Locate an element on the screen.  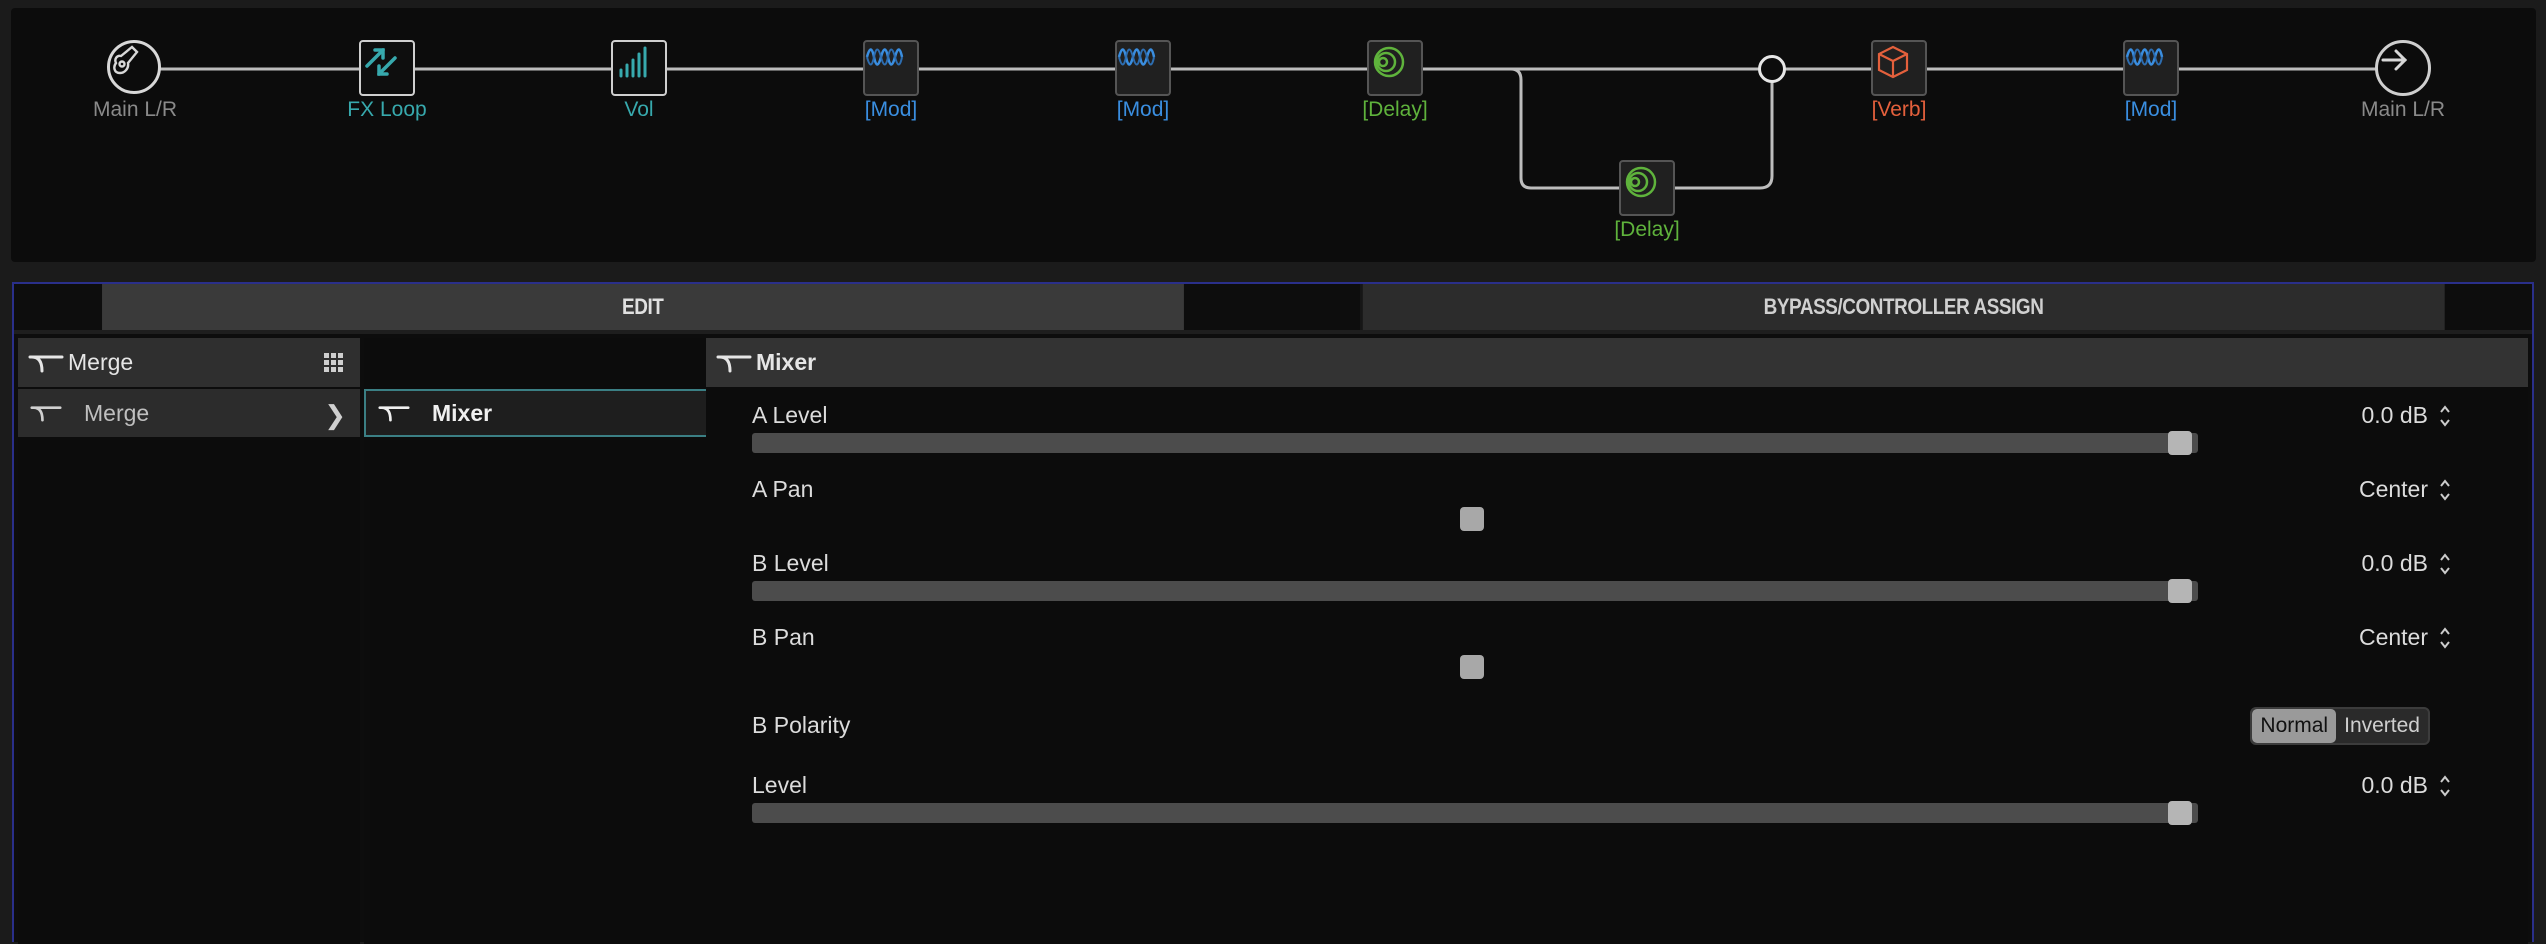
tab-bypass-controller-assign: BYPASS/CONTROLLER ASSIGN is located at coordinates (1901, 307).